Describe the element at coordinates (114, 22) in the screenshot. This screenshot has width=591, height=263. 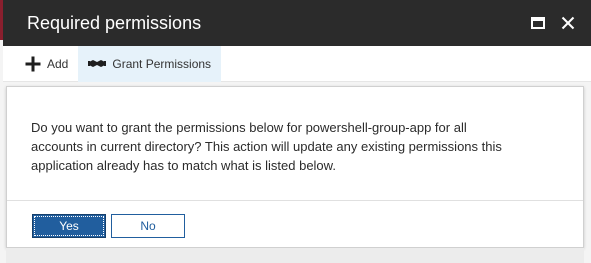
I see `blade-title: Required permissions` at that location.